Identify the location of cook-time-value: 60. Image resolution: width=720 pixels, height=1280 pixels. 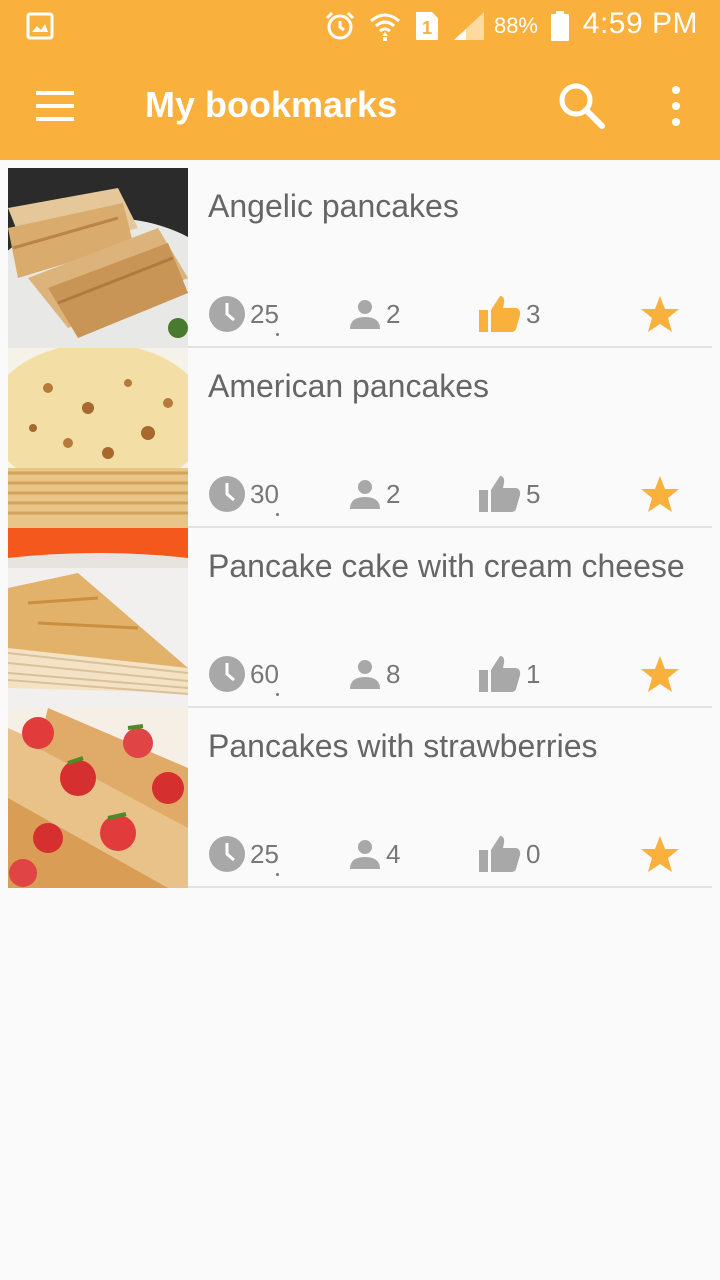
(264, 677).